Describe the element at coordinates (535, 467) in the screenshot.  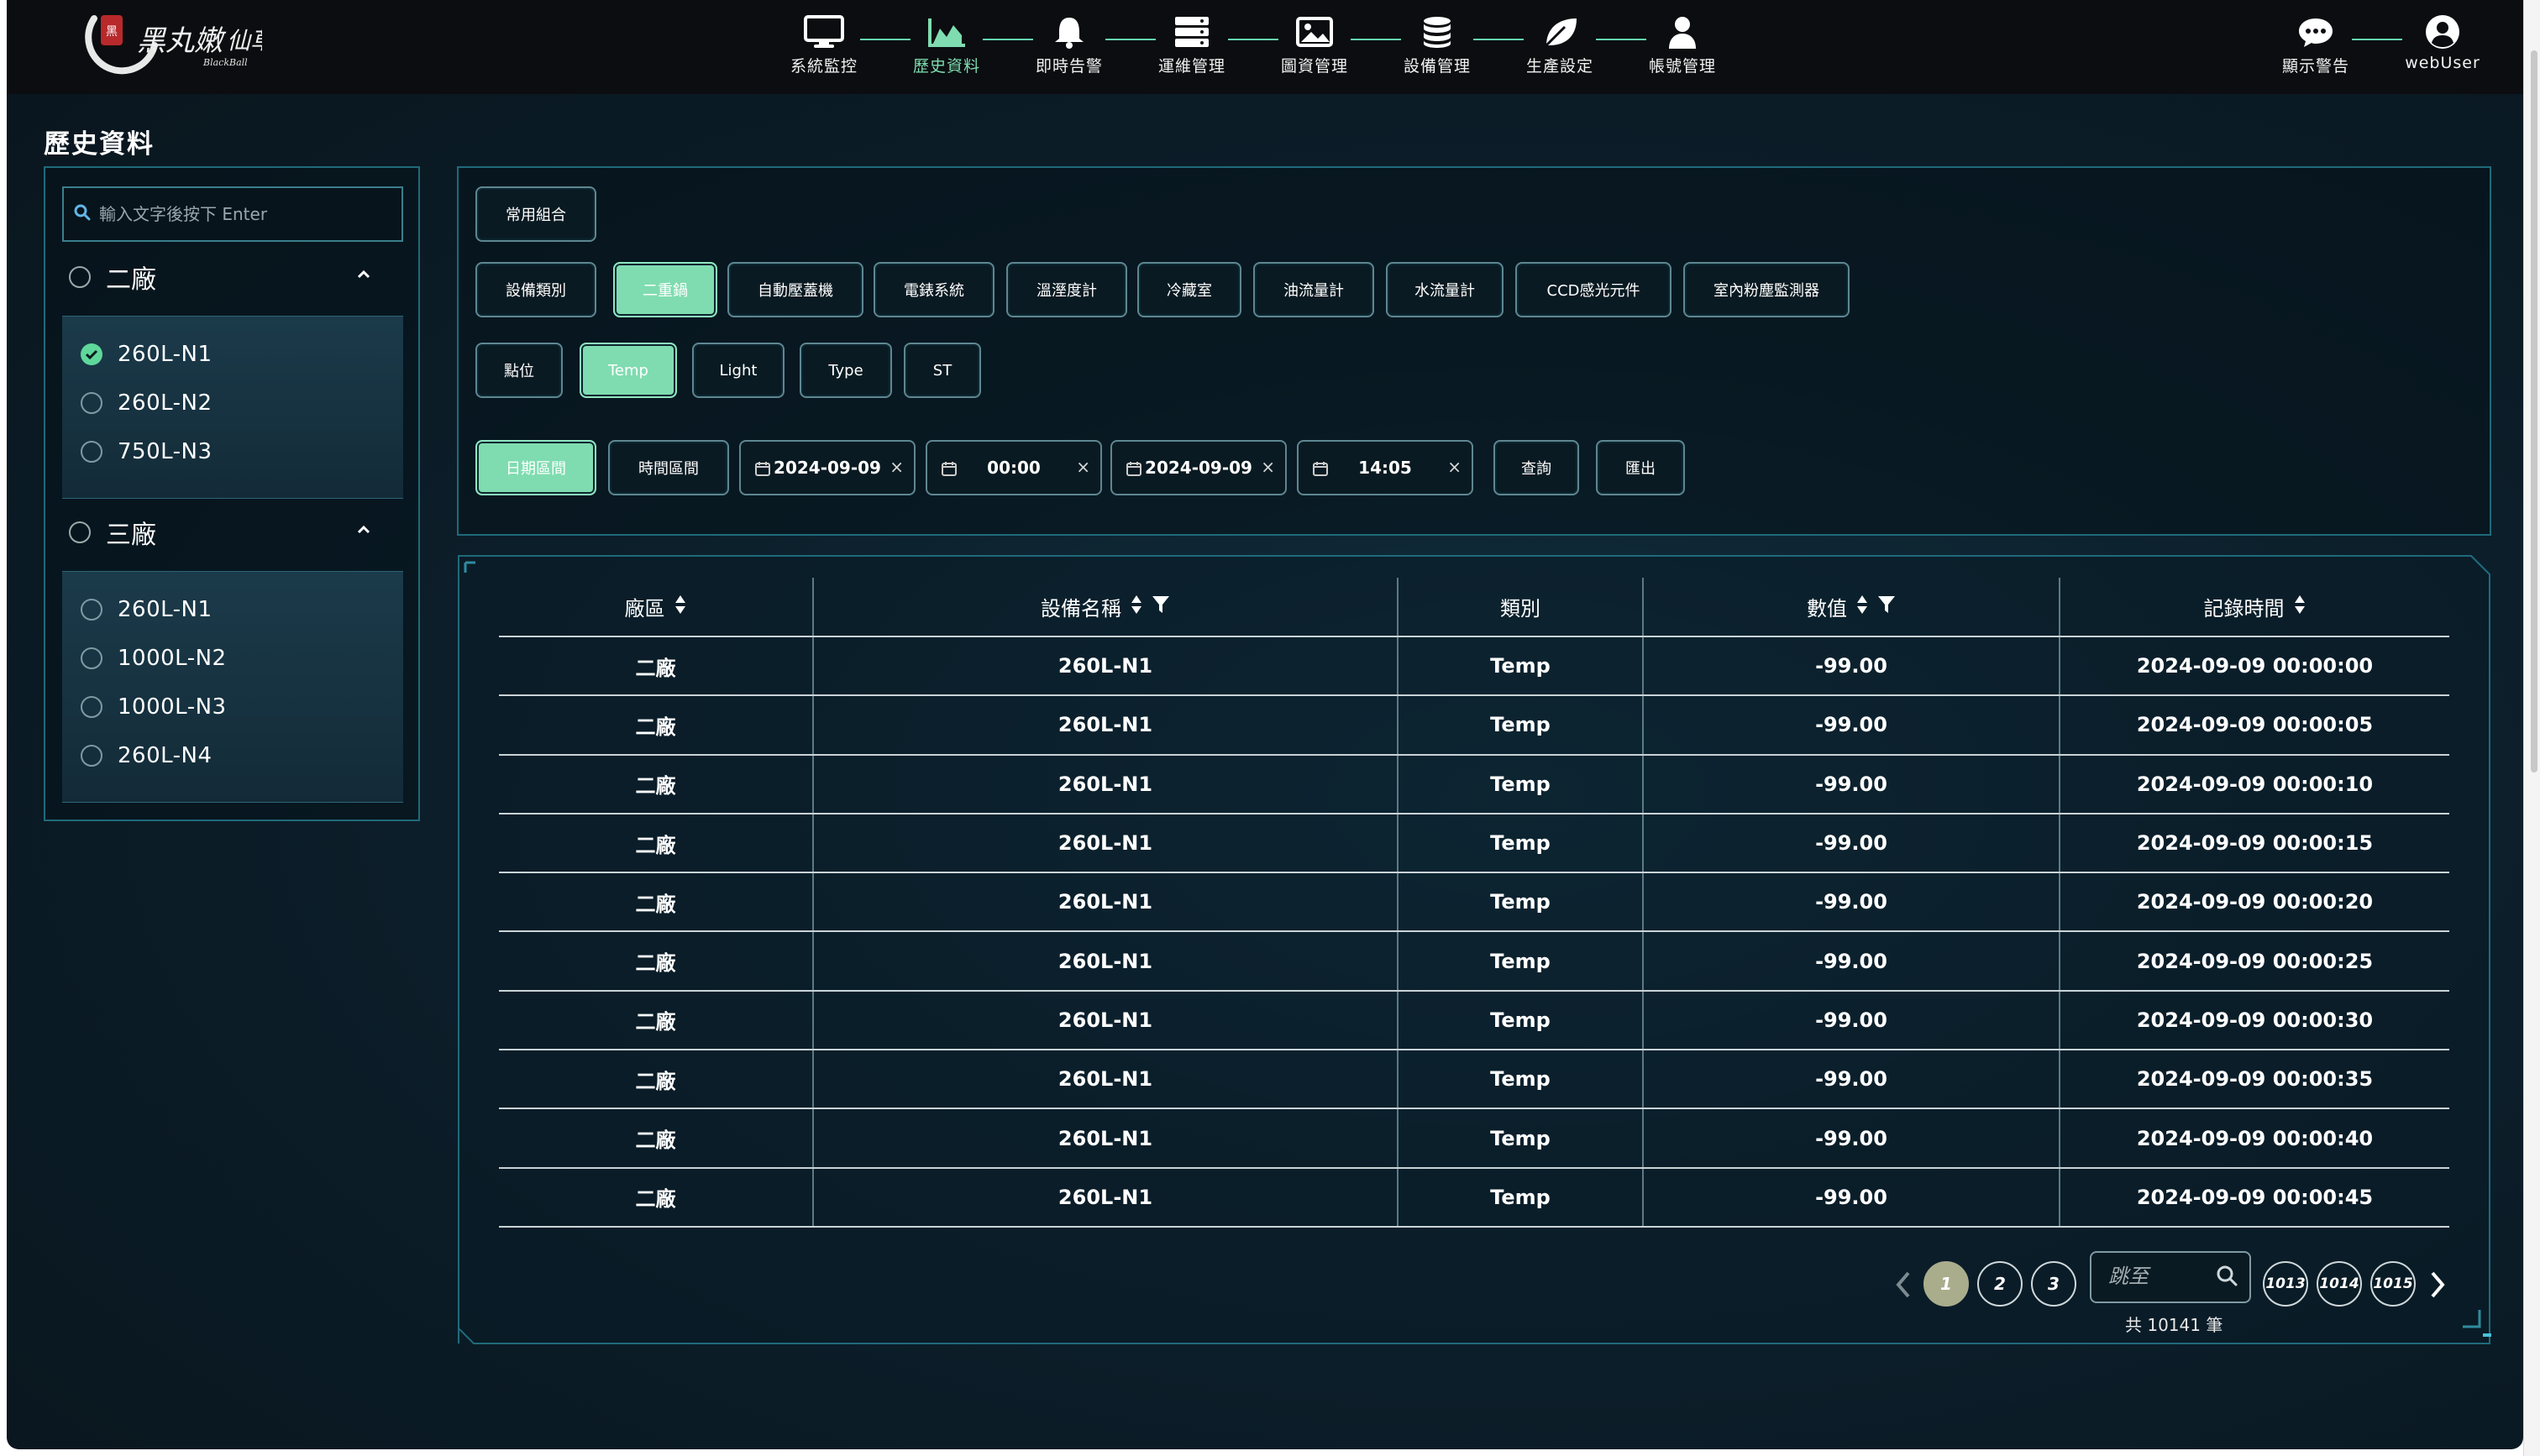
I see `date-range-tab: 日期區間` at that location.